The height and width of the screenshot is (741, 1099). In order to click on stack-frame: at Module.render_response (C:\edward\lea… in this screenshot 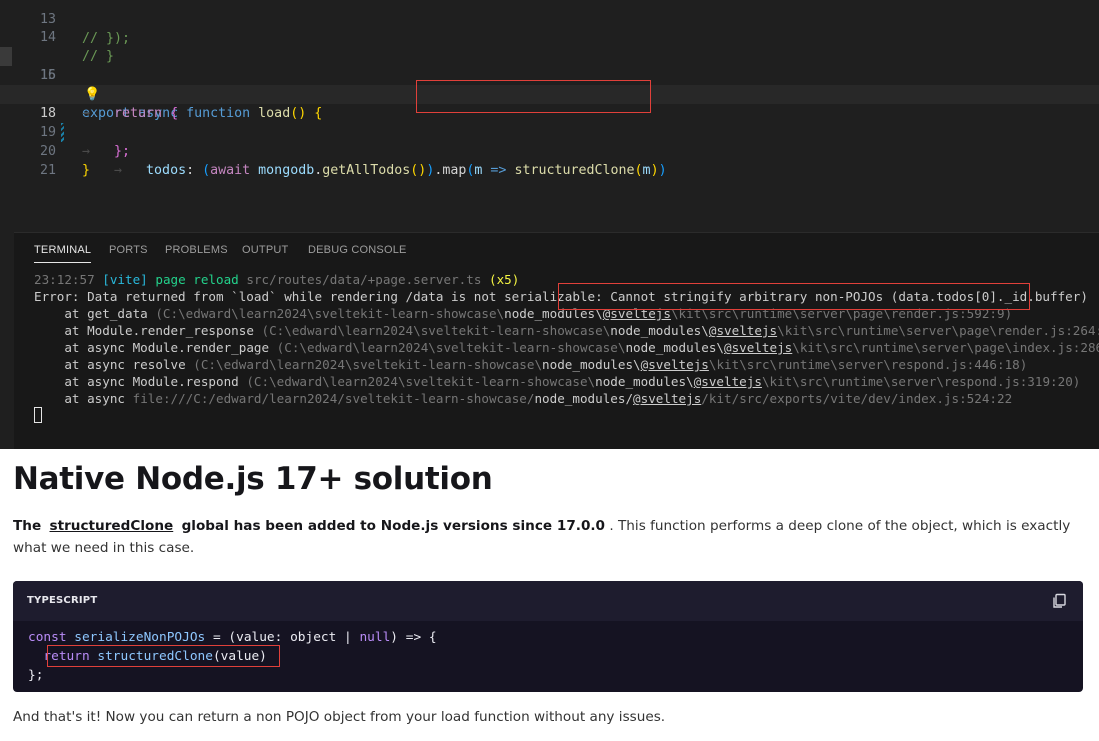, I will do `click(581, 330)`.